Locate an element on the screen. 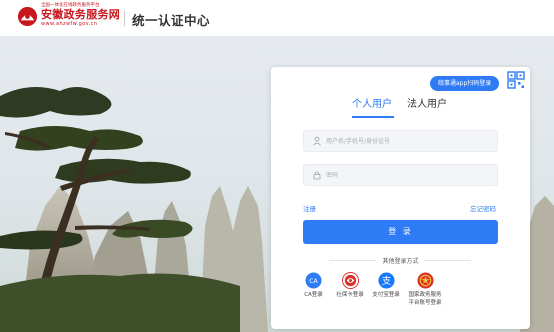  social-security-card-icon is located at coordinates (350, 280).